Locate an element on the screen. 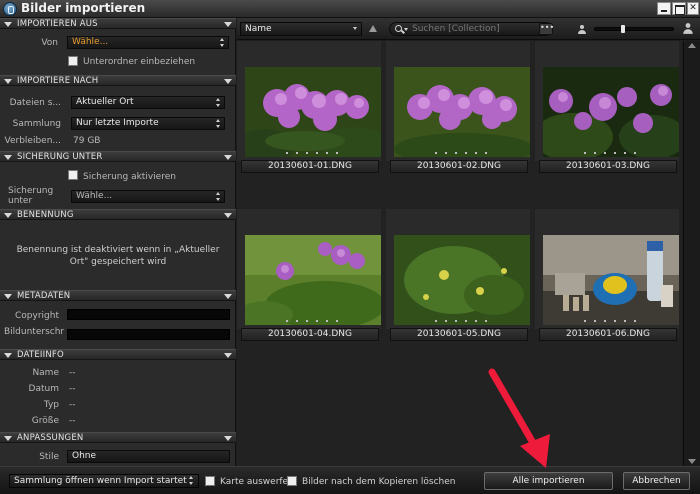 The width and height of the screenshot is (700, 494). slider-knob is located at coordinates (623, 29).